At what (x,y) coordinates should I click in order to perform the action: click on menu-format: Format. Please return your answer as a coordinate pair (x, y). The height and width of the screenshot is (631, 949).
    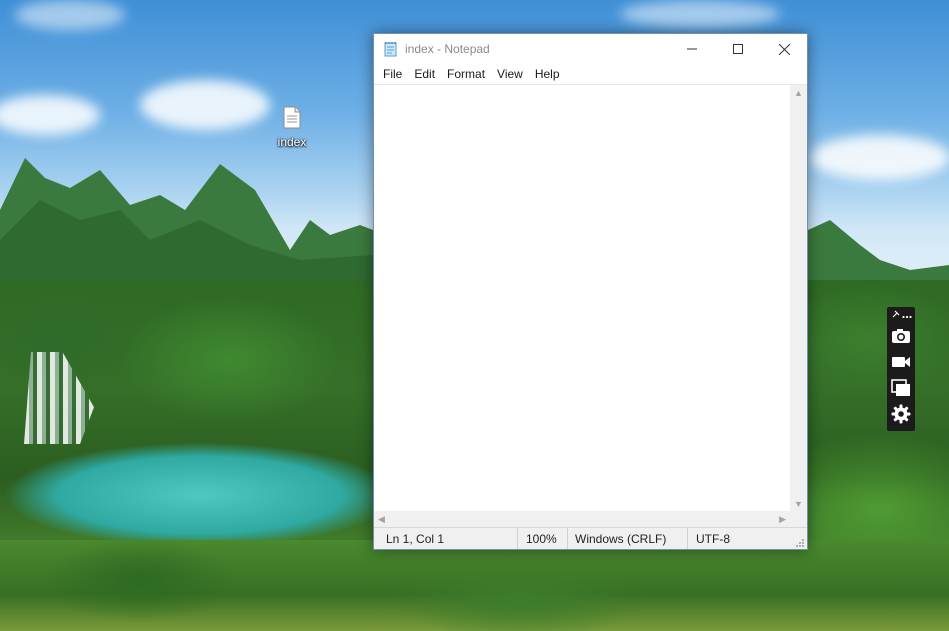
    Looking at the image, I should click on (466, 74).